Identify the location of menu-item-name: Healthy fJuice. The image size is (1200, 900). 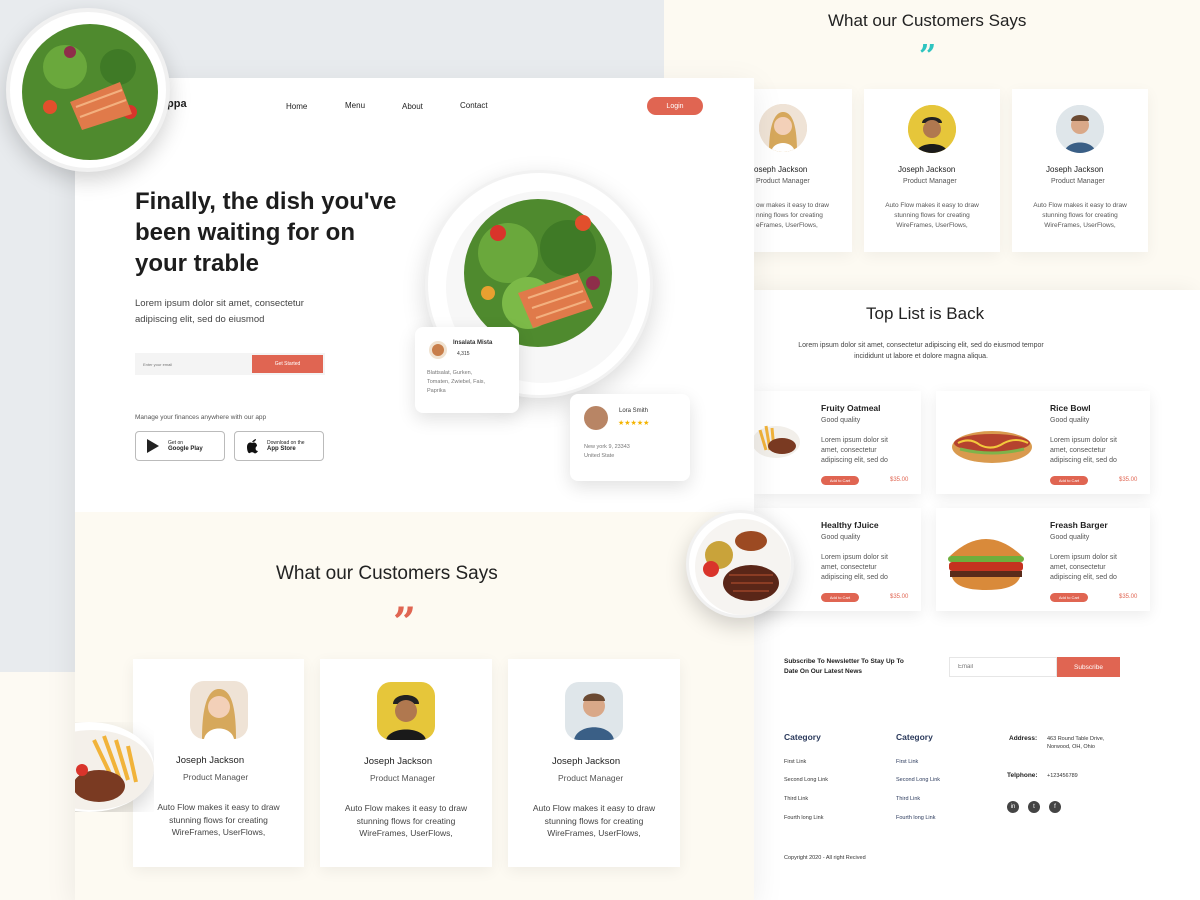
(850, 525).